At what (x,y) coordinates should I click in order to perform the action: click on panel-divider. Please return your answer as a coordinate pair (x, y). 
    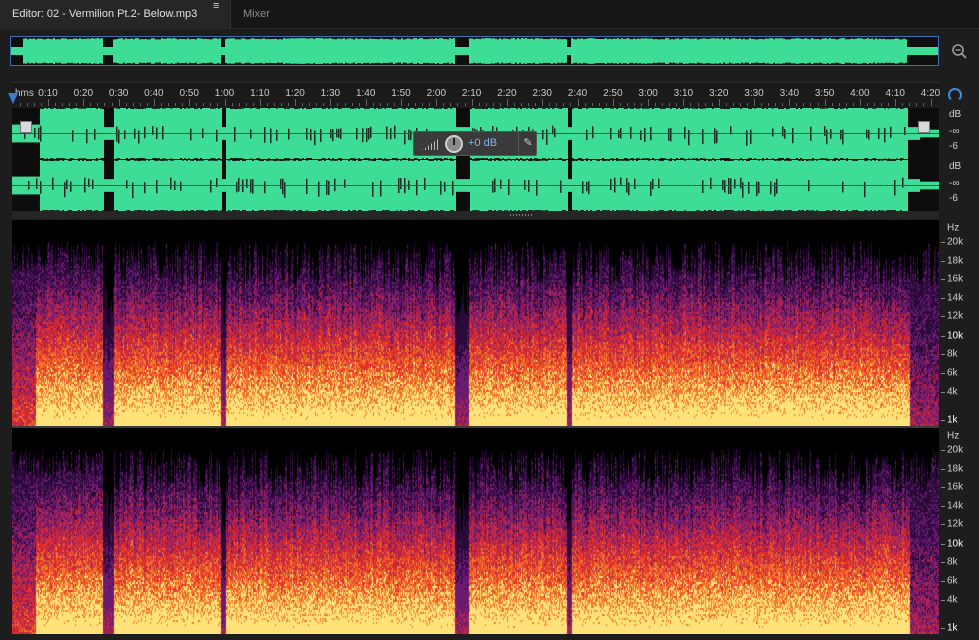
    Looking at the image, I should click on (475, 215).